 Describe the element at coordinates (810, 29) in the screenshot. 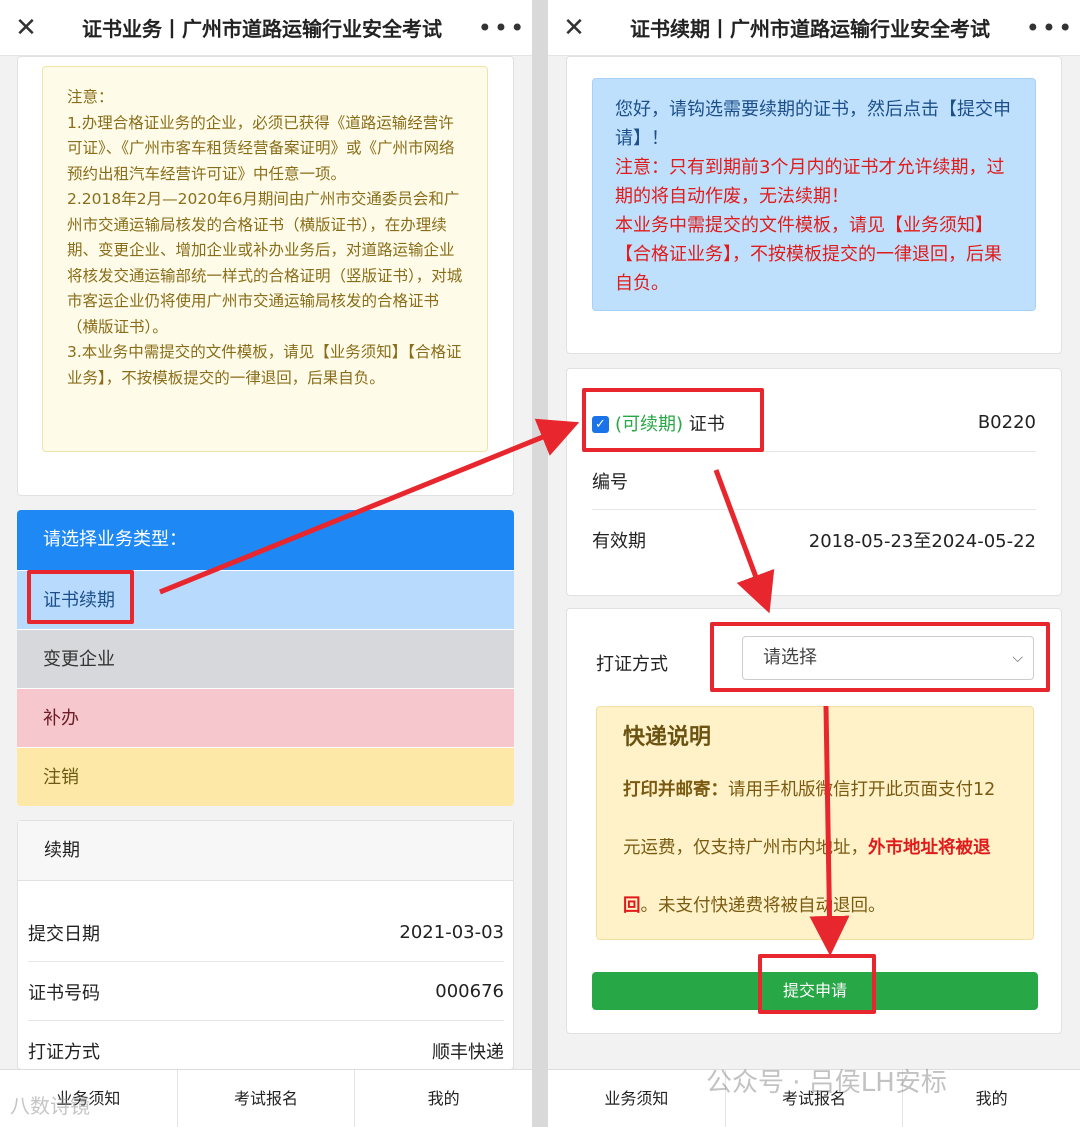

I see `page-title: 证书续期丨广州市道路运输行业安全考试` at that location.